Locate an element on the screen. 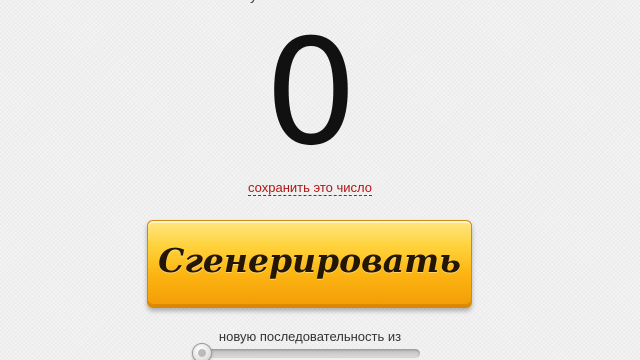 The width and height of the screenshot is (640, 360). save-number-link: сохранить это число is located at coordinates (310, 188).